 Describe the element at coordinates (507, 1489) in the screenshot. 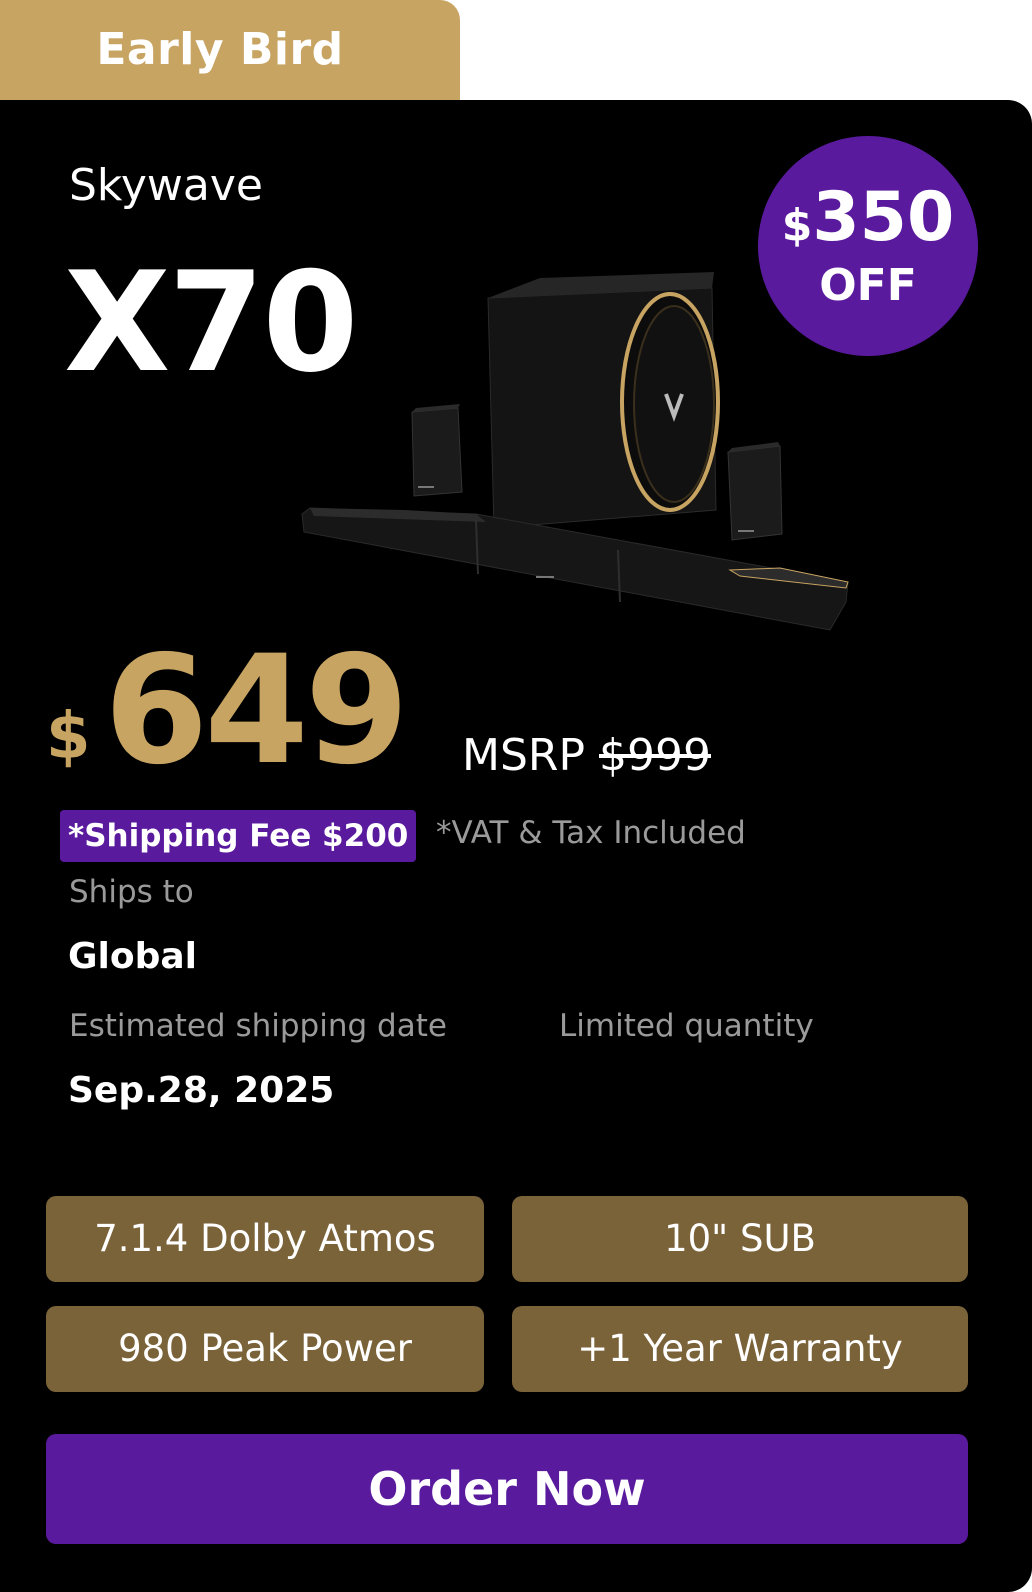

I see `order-now-button: Order Now` at that location.